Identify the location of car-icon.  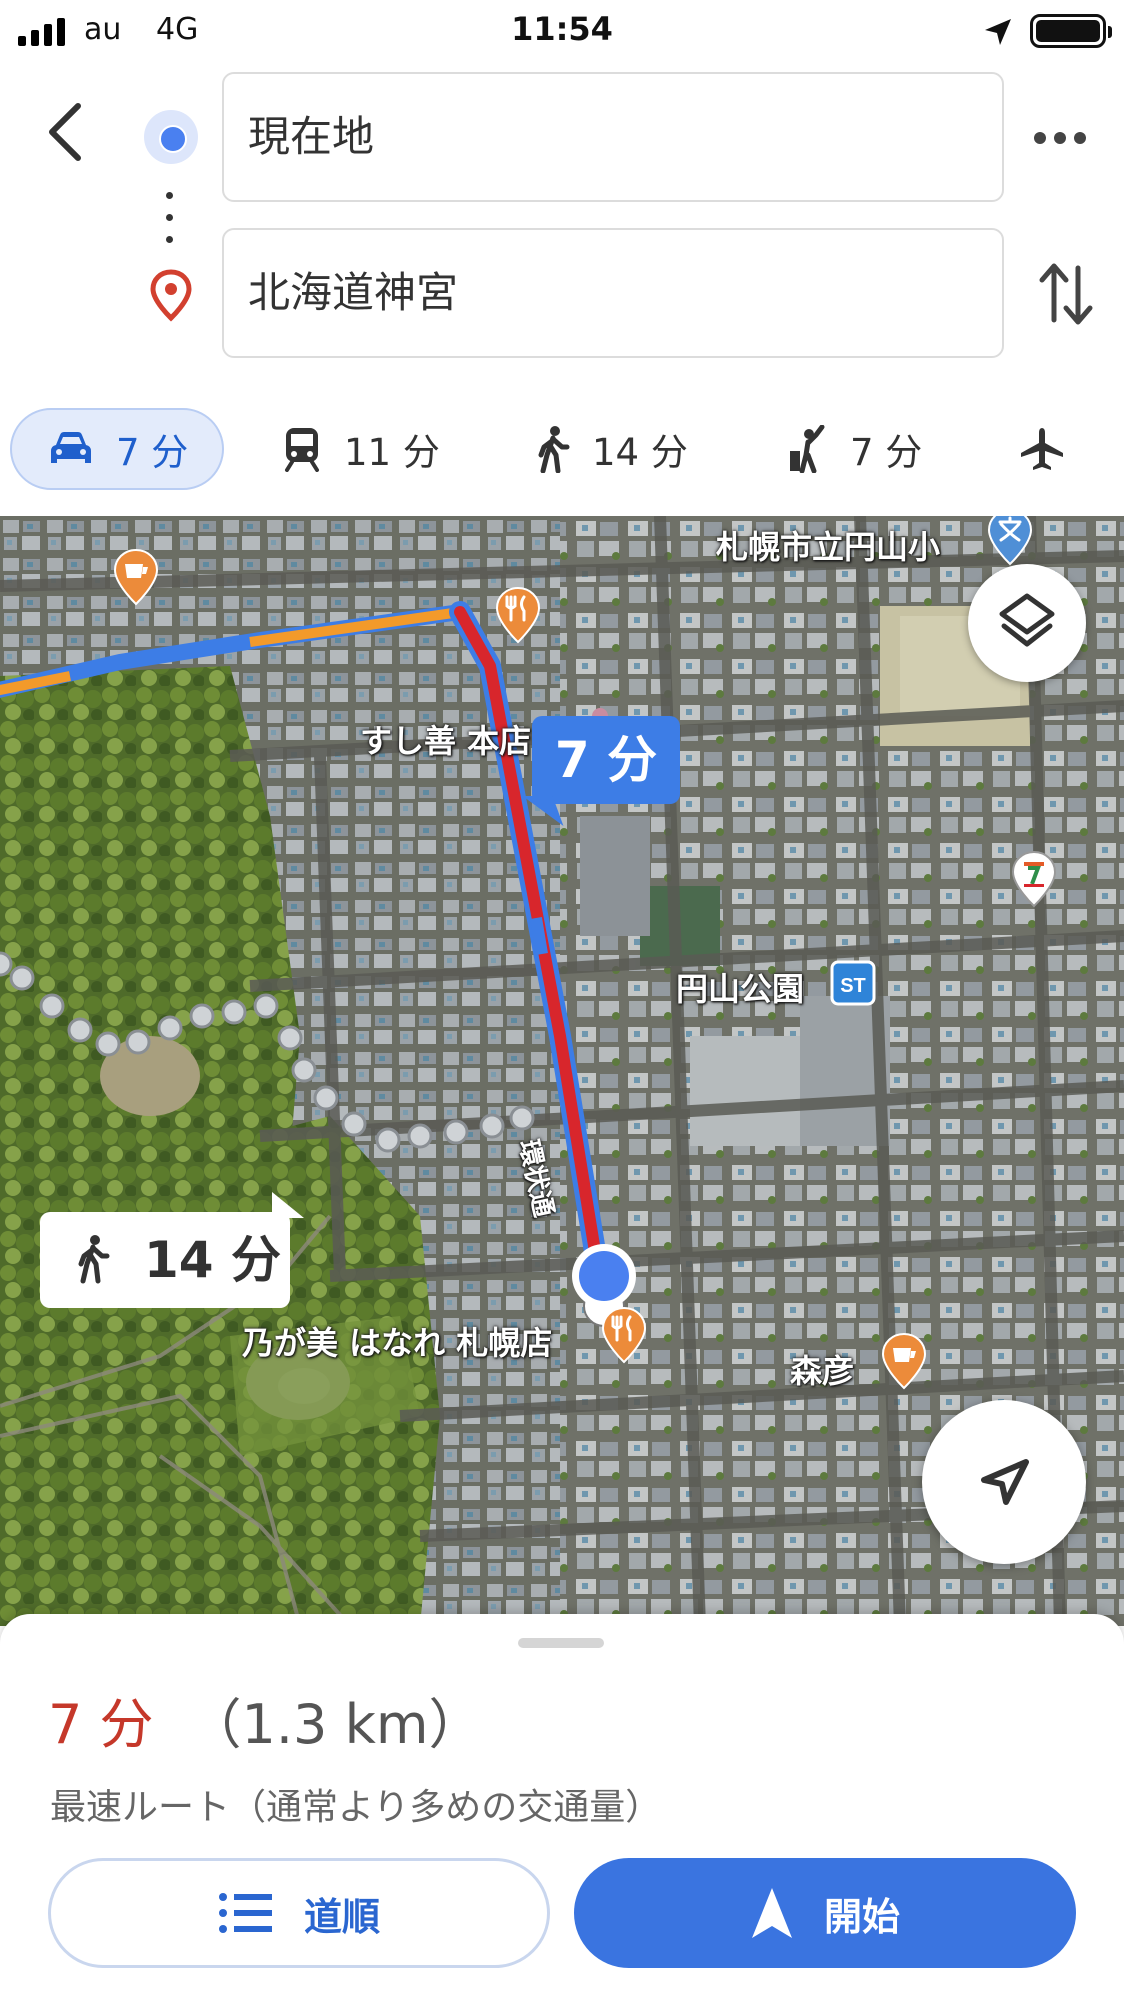
(71, 447).